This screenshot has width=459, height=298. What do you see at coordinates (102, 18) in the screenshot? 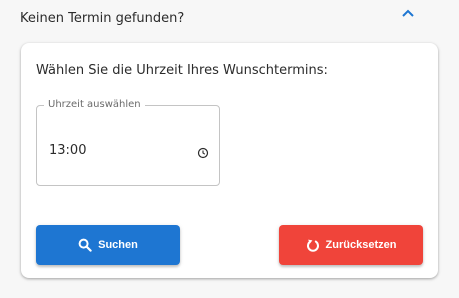
I see `accordion-title: Keinen Termin gefunden?` at bounding box center [102, 18].